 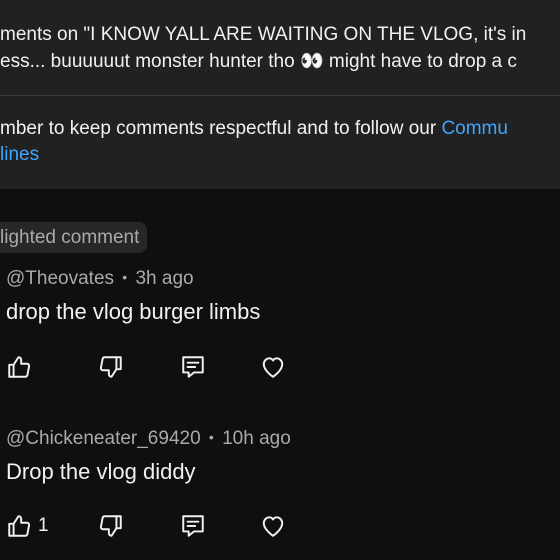 I want to click on guidelines-notice-line-2: lines, so click(x=19, y=155).